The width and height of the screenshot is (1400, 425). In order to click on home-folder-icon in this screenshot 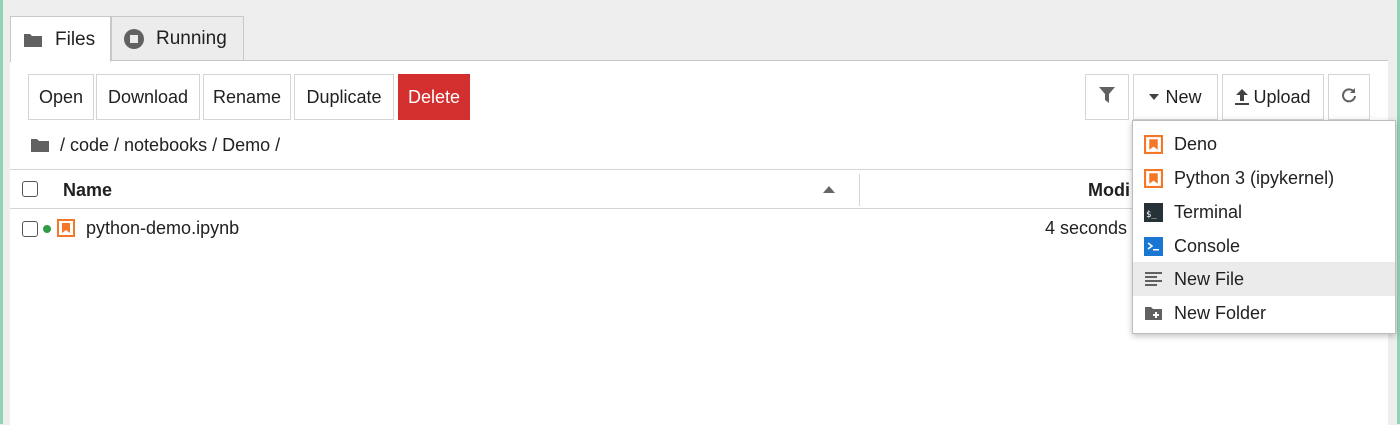, I will do `click(40, 145)`.